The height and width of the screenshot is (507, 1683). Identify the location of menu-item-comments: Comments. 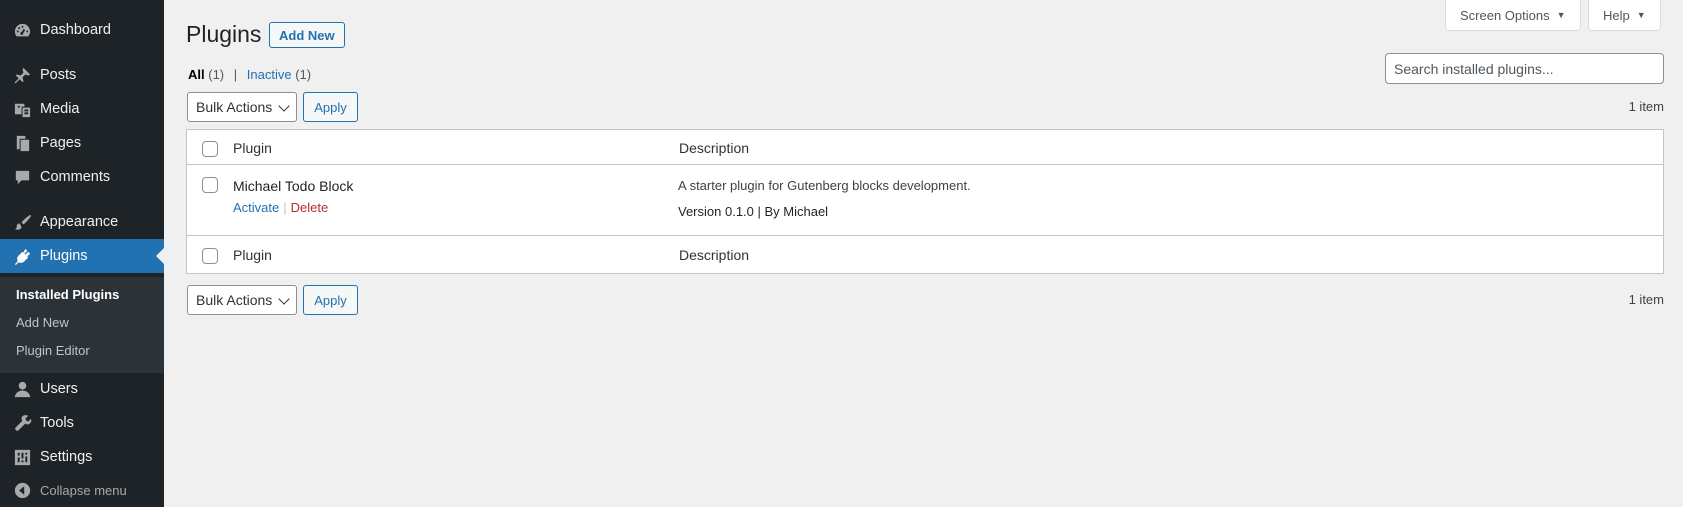
(82, 177).